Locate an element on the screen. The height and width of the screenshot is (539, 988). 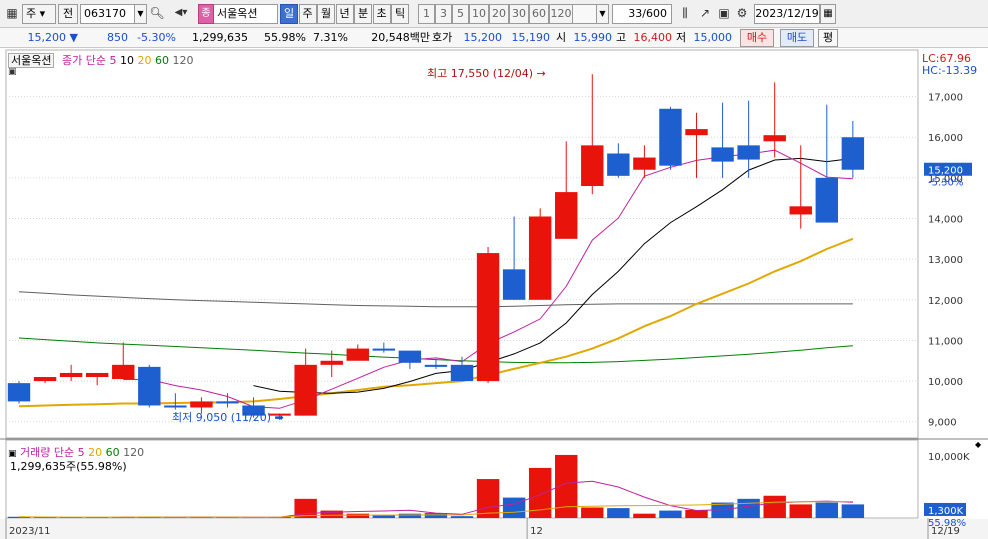
period-button-5: 초 is located at coordinates (381, 14).